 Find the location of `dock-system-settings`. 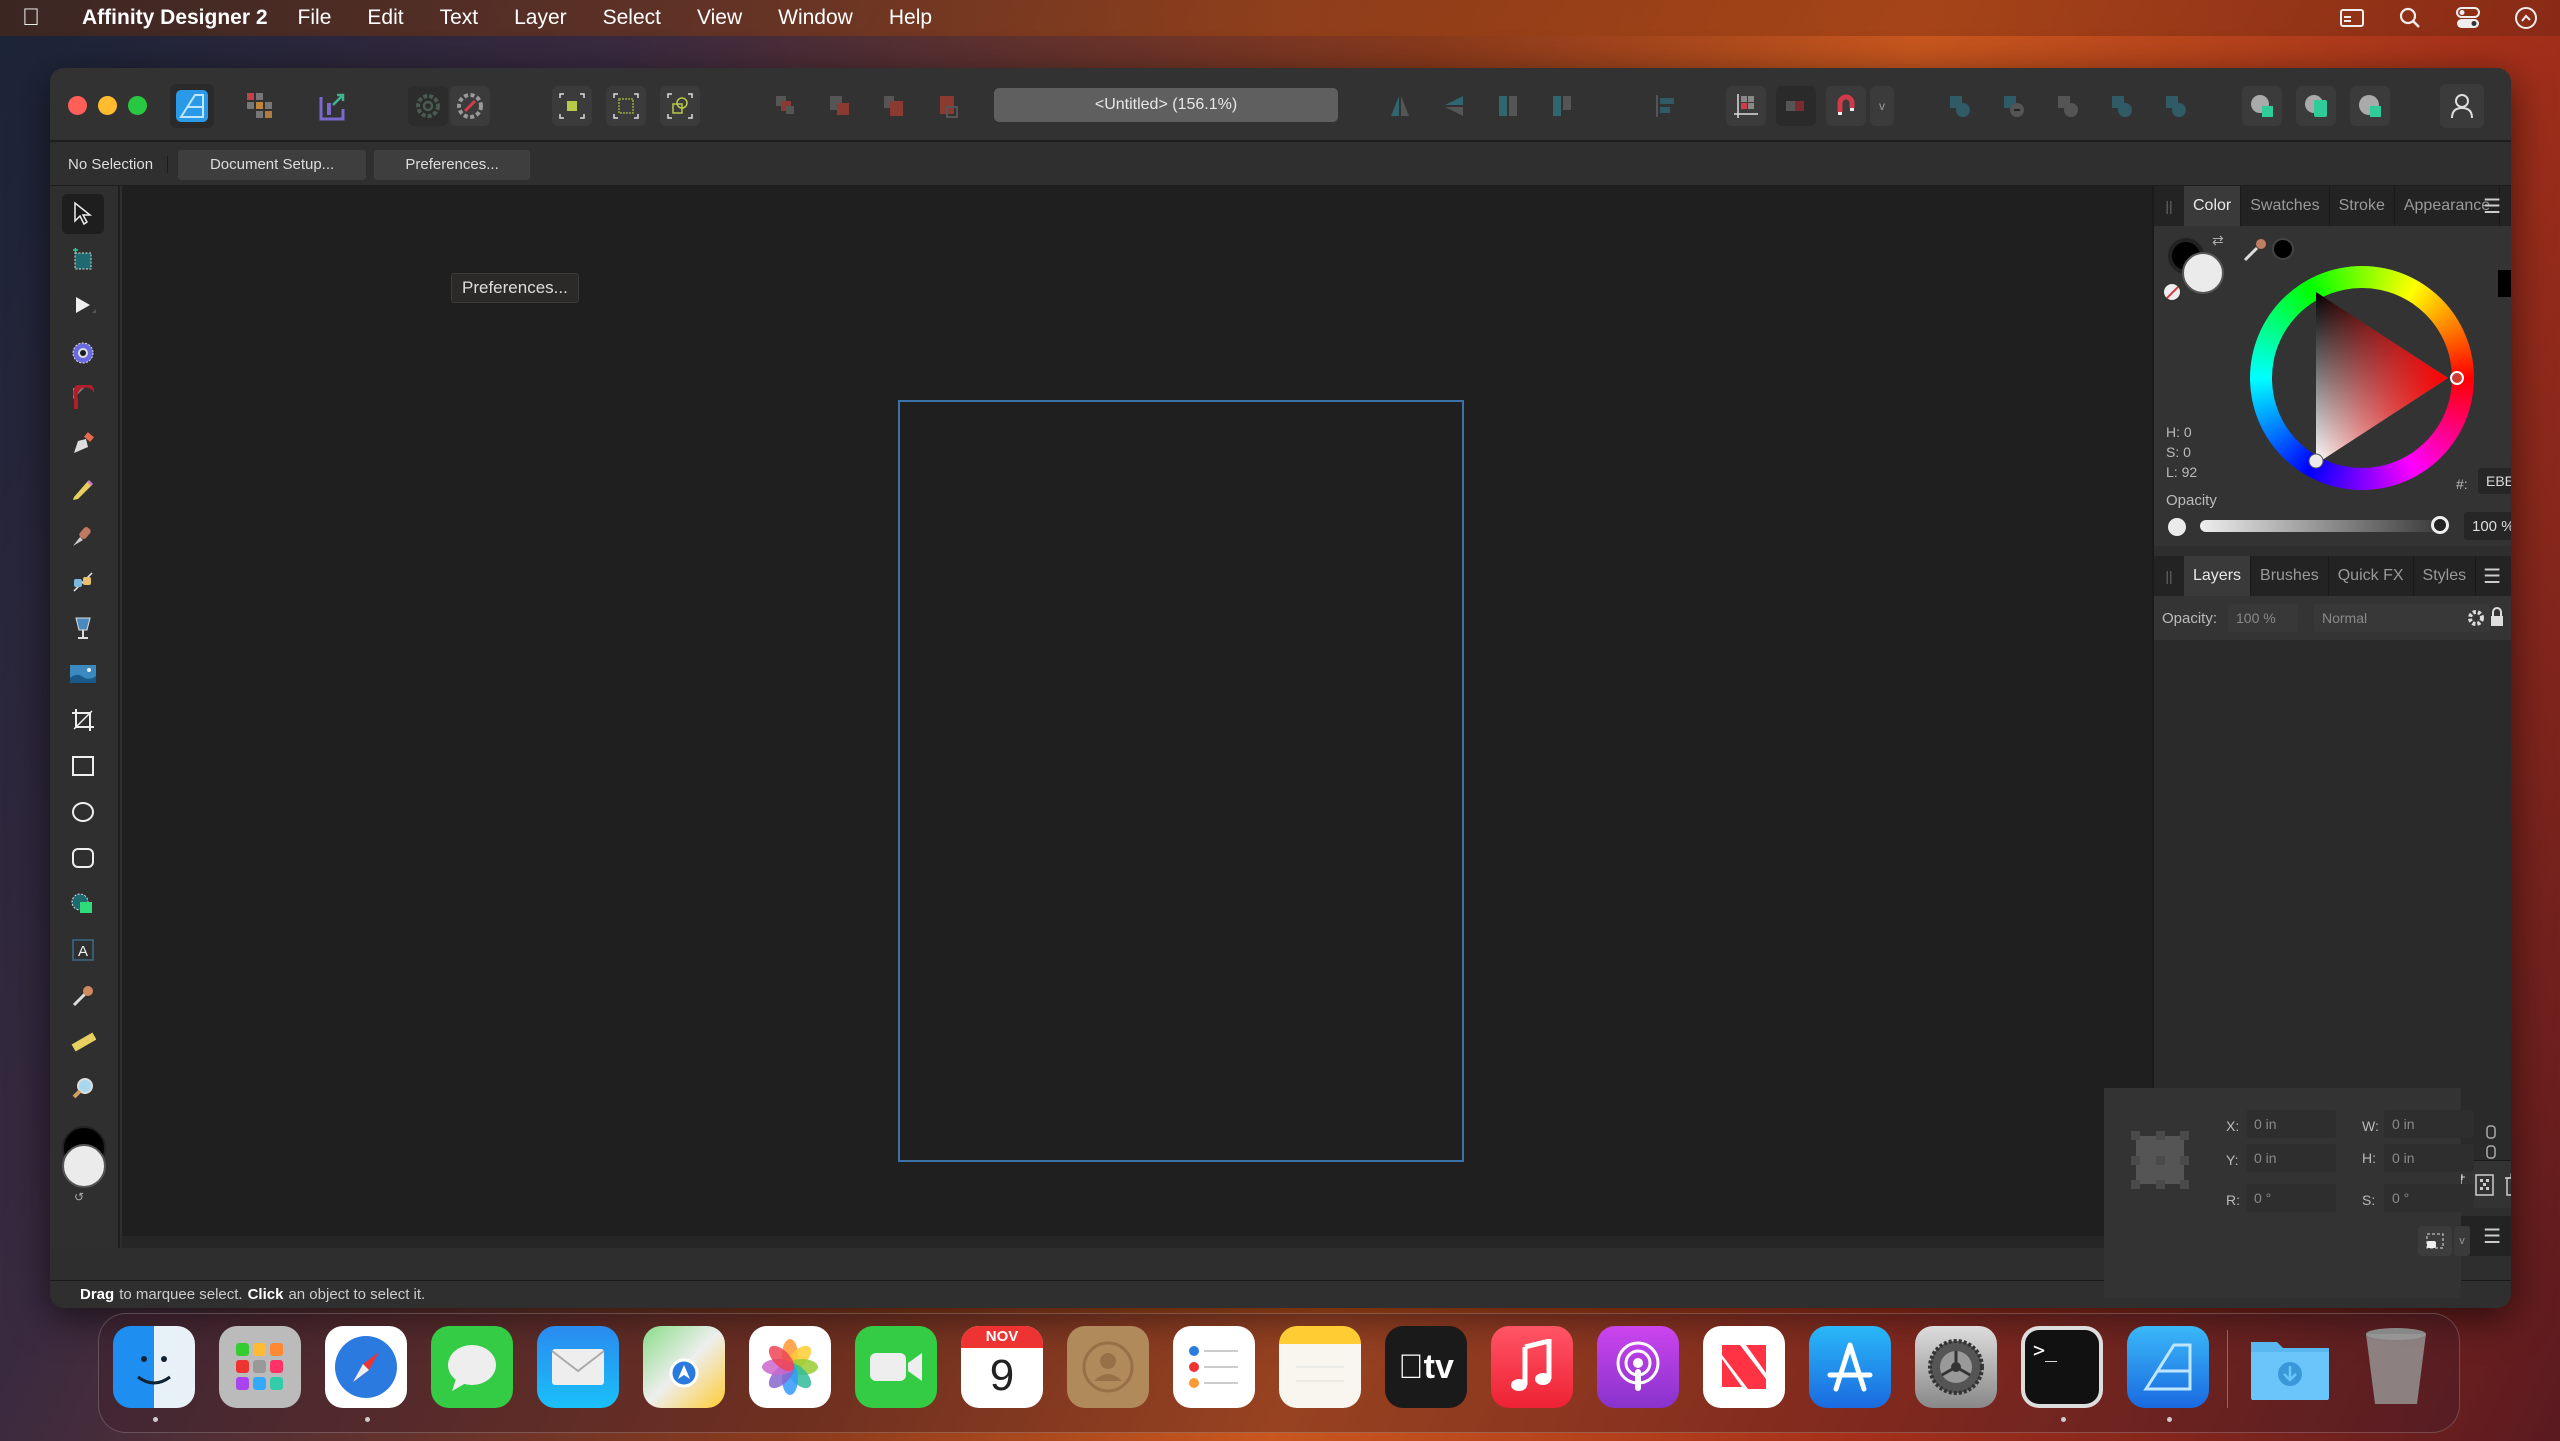

dock-system-settings is located at coordinates (1956, 1367).